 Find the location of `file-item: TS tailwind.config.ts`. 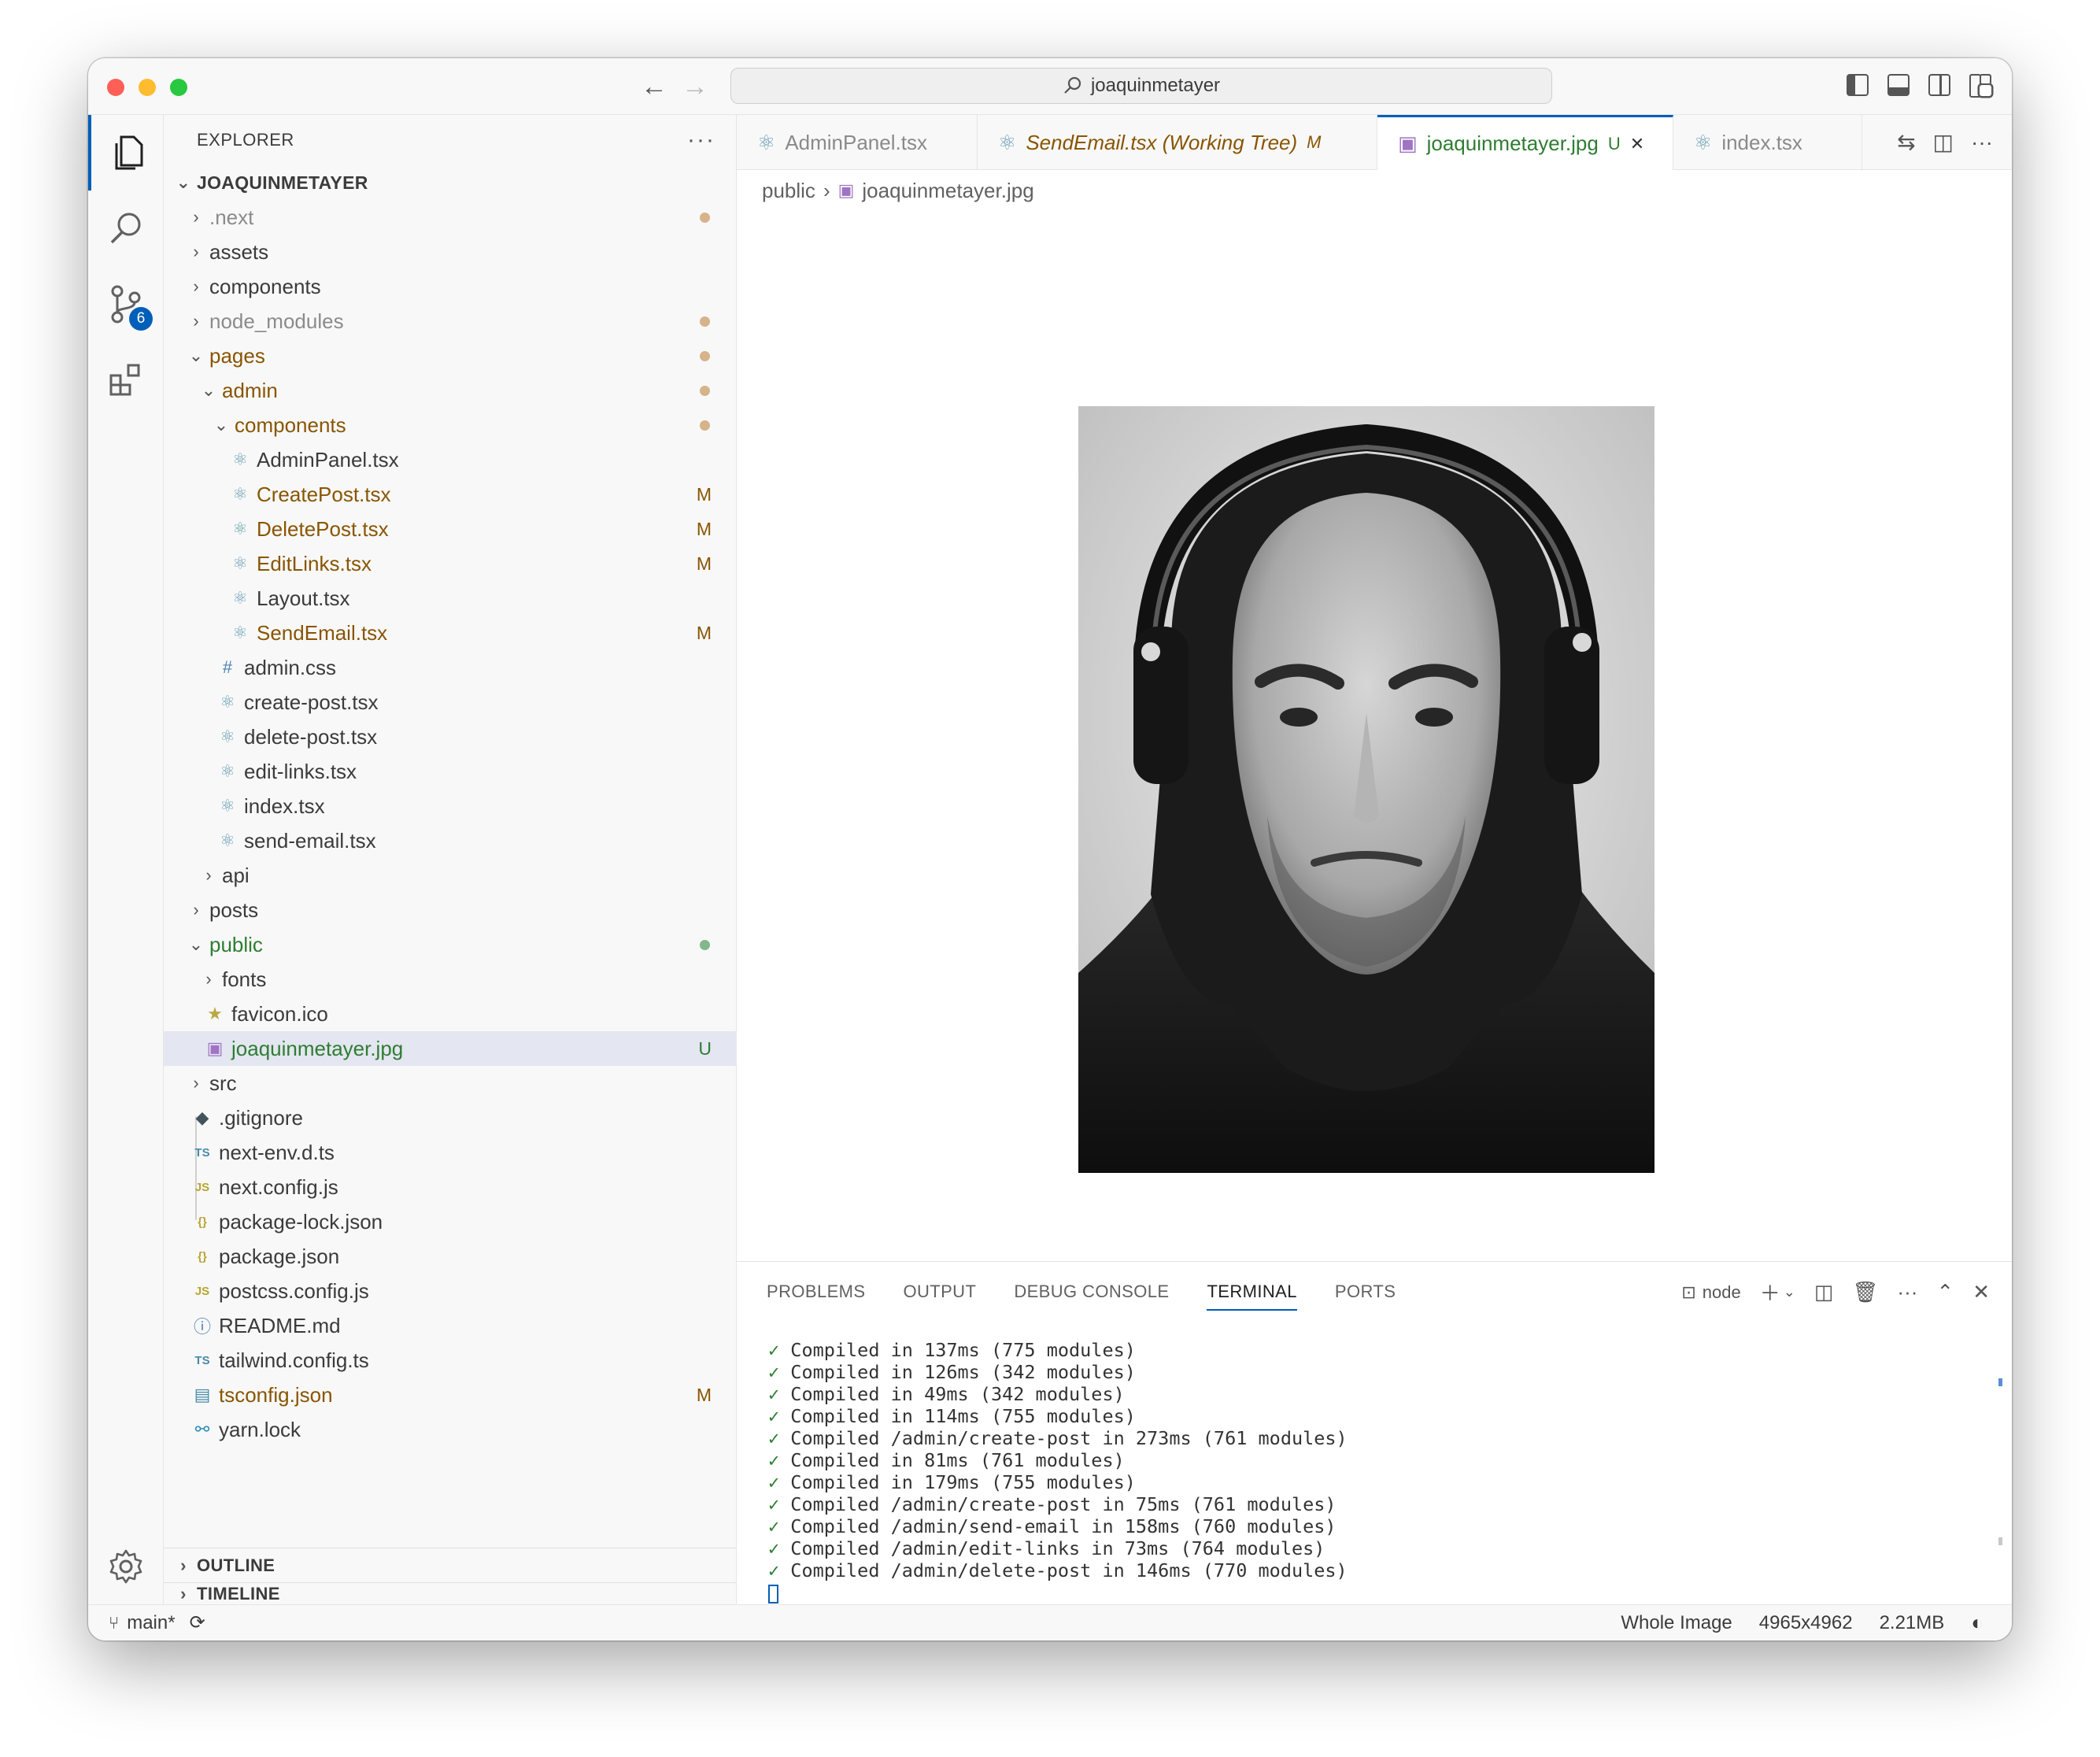

file-item: TS tailwind.config.ts is located at coordinates (450, 1361).